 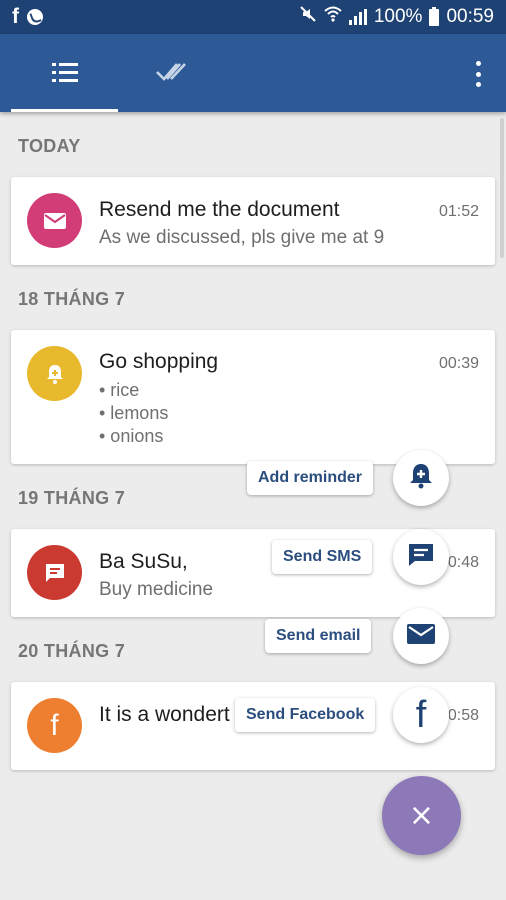 I want to click on close-speed-dial-button: ×, so click(x=421, y=815).